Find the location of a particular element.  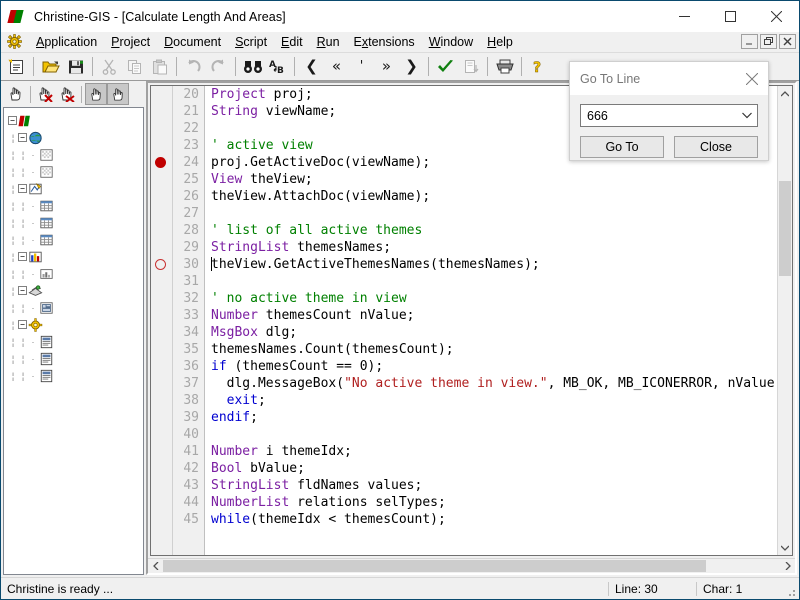

code-line: ' list of all active themes is located at coordinates (494, 230).